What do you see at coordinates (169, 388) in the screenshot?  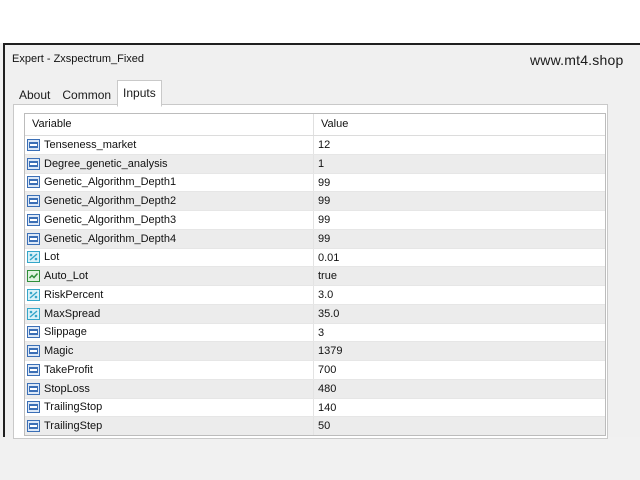 I see `variable-cell: StopLoss` at bounding box center [169, 388].